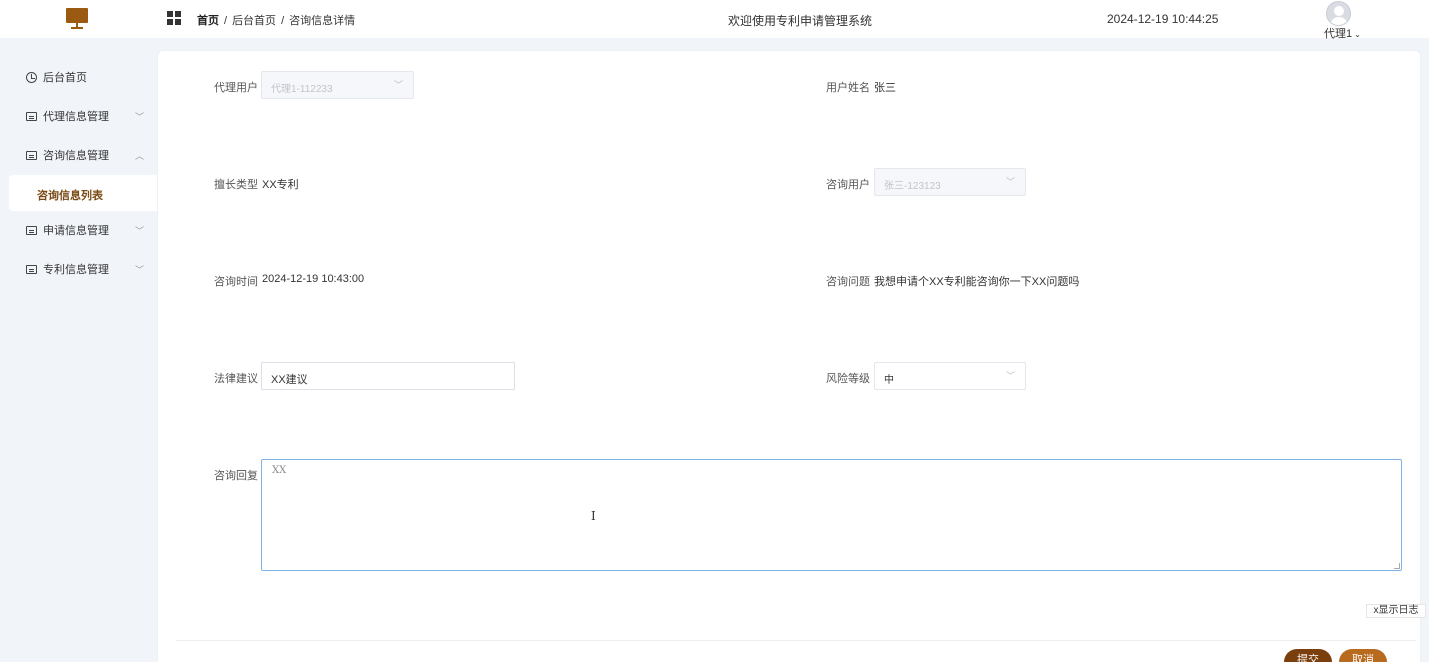 This screenshot has width=1429, height=662. Describe the element at coordinates (848, 185) in the screenshot. I see `consult-user-label: 咨询用户` at that location.